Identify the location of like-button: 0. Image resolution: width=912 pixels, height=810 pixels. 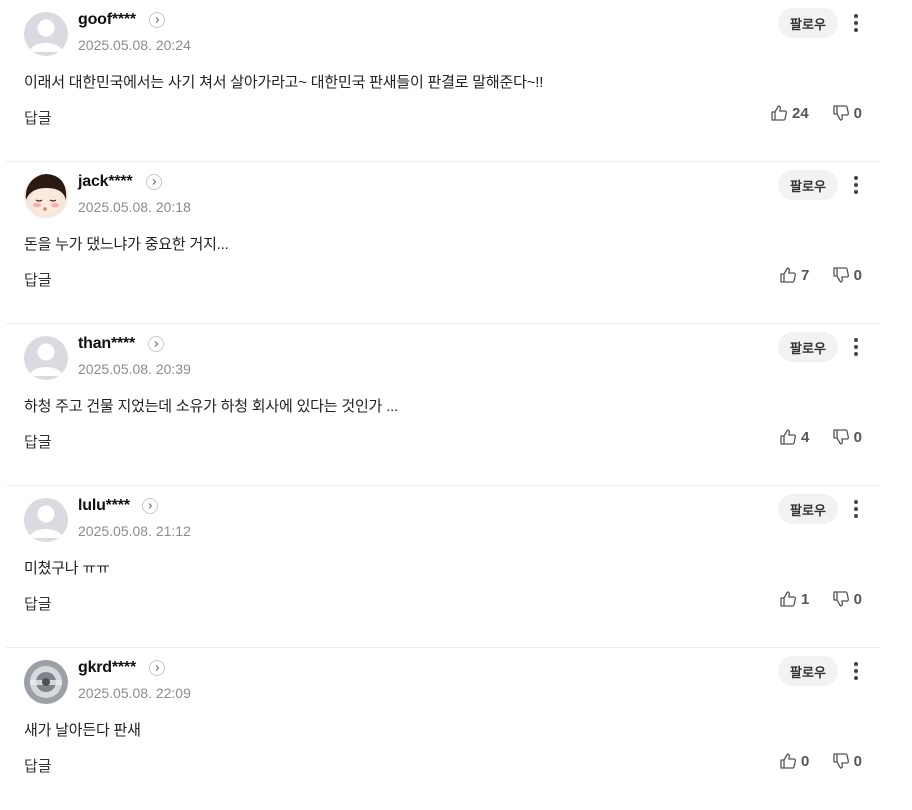
(794, 761).